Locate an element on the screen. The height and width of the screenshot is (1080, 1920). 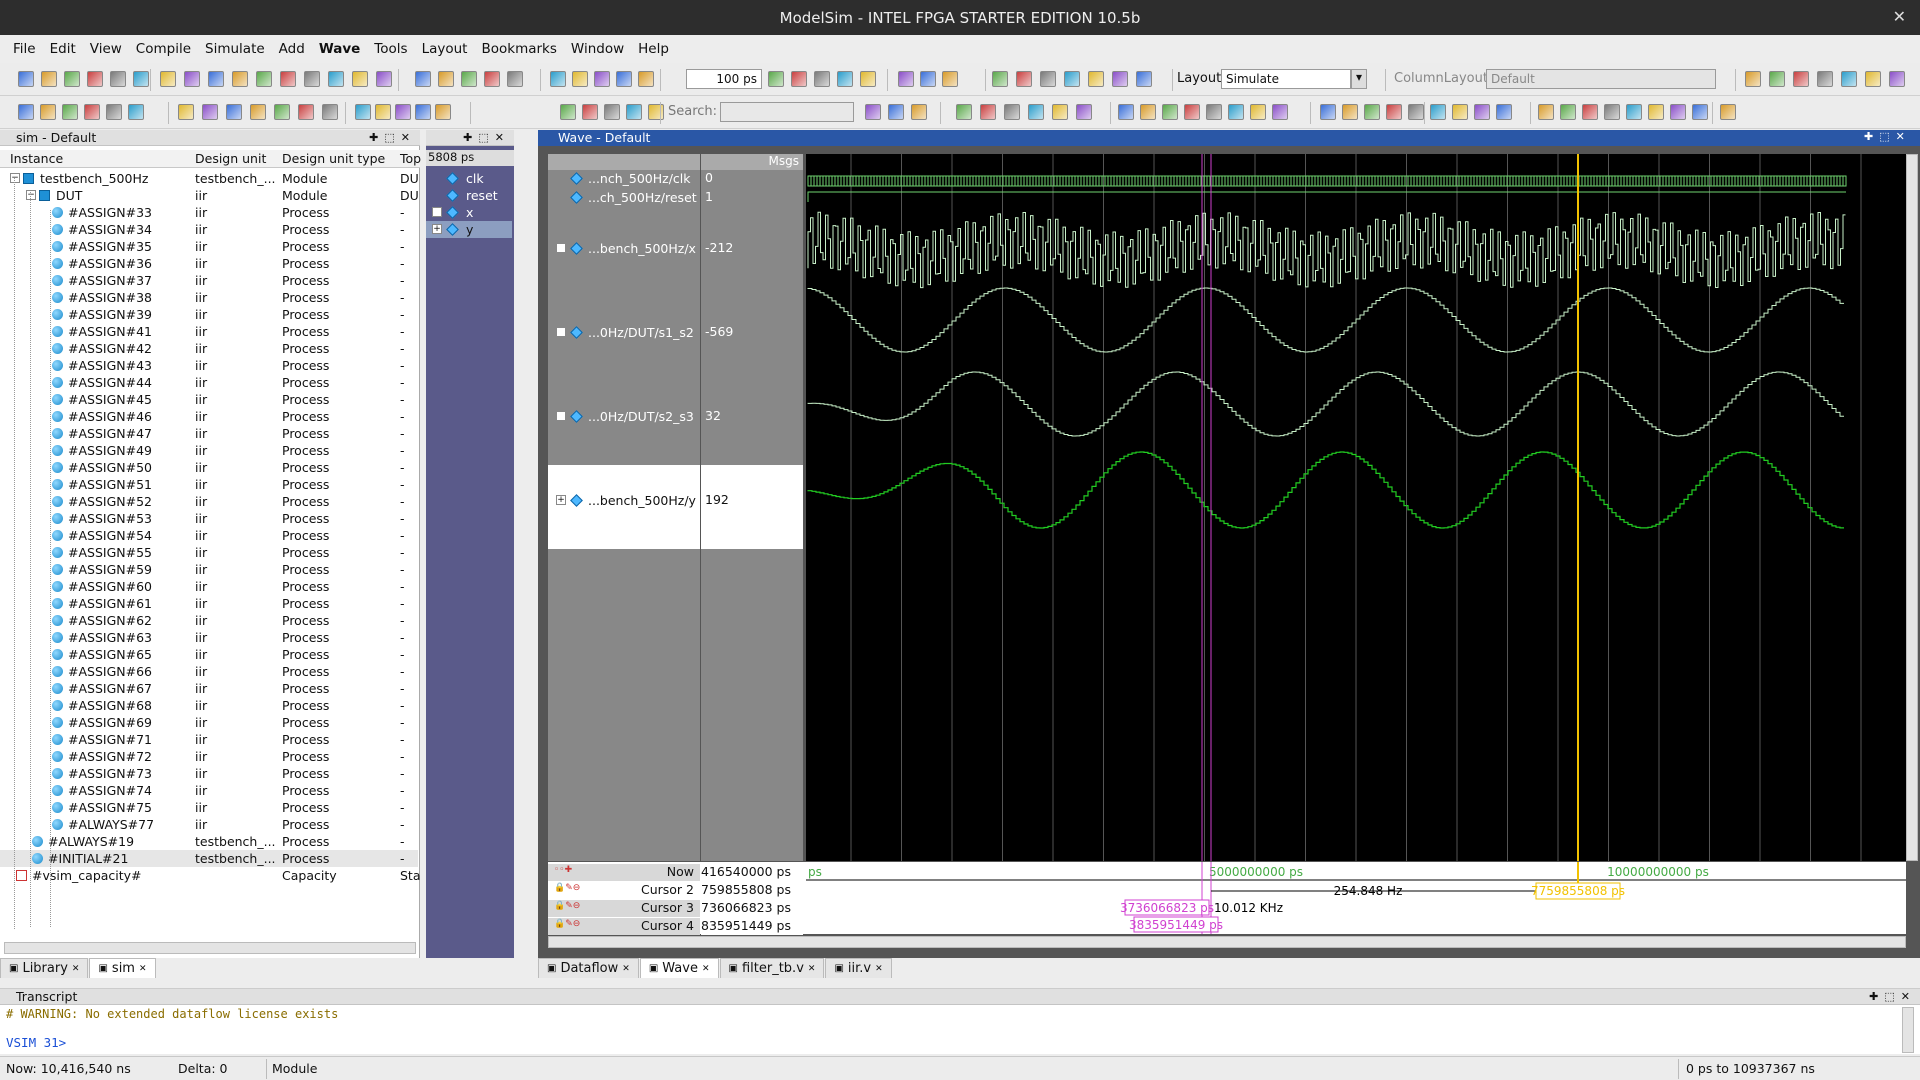
sim-tree-row: #ASSIGN#42 iir Process - is located at coordinates (209, 348).